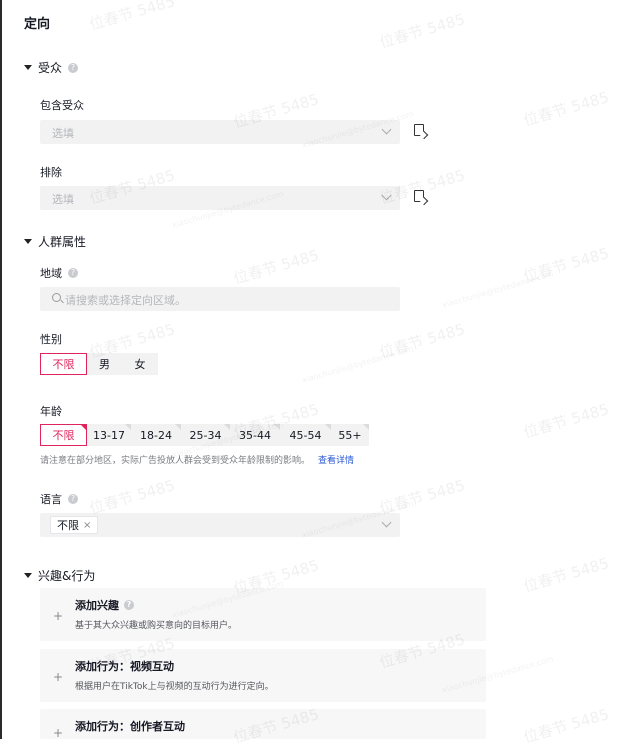  What do you see at coordinates (51, 411) in the screenshot?
I see `age-label: 年龄` at bounding box center [51, 411].